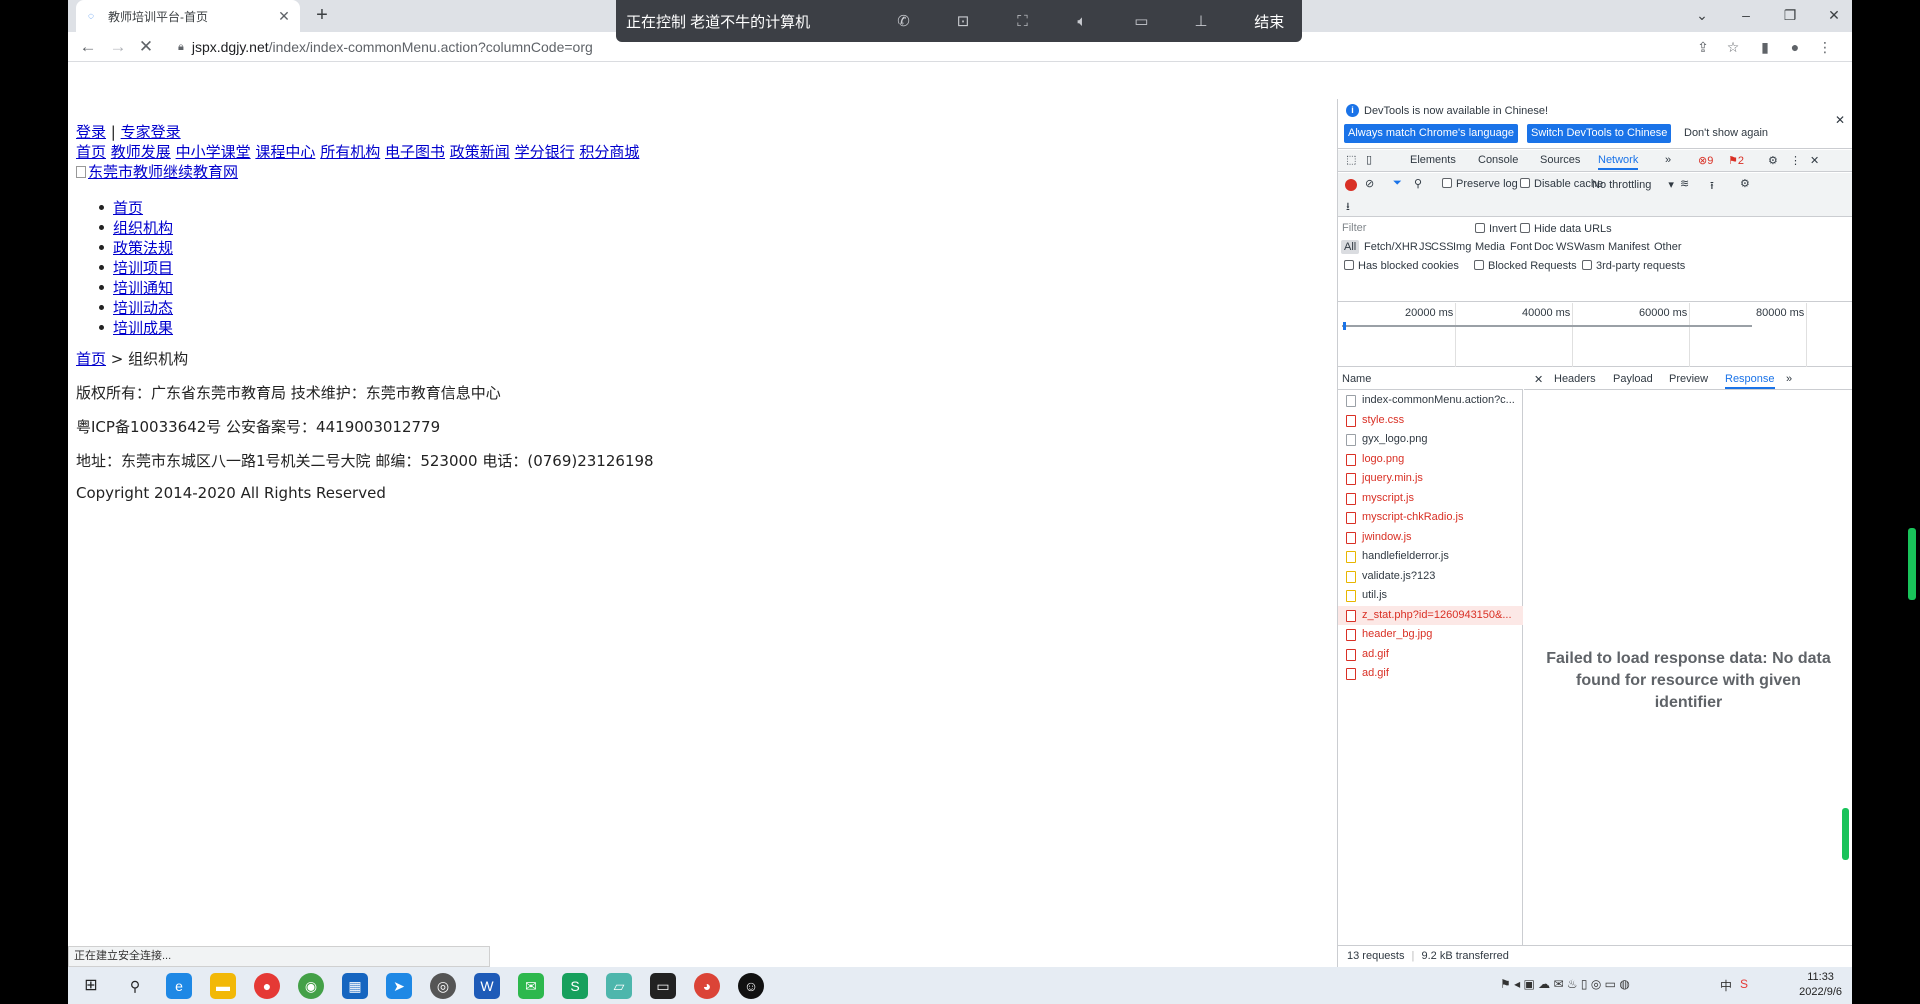  Describe the element at coordinates (707, 986) in the screenshot. I see `chrome-icon: ◕` at that location.